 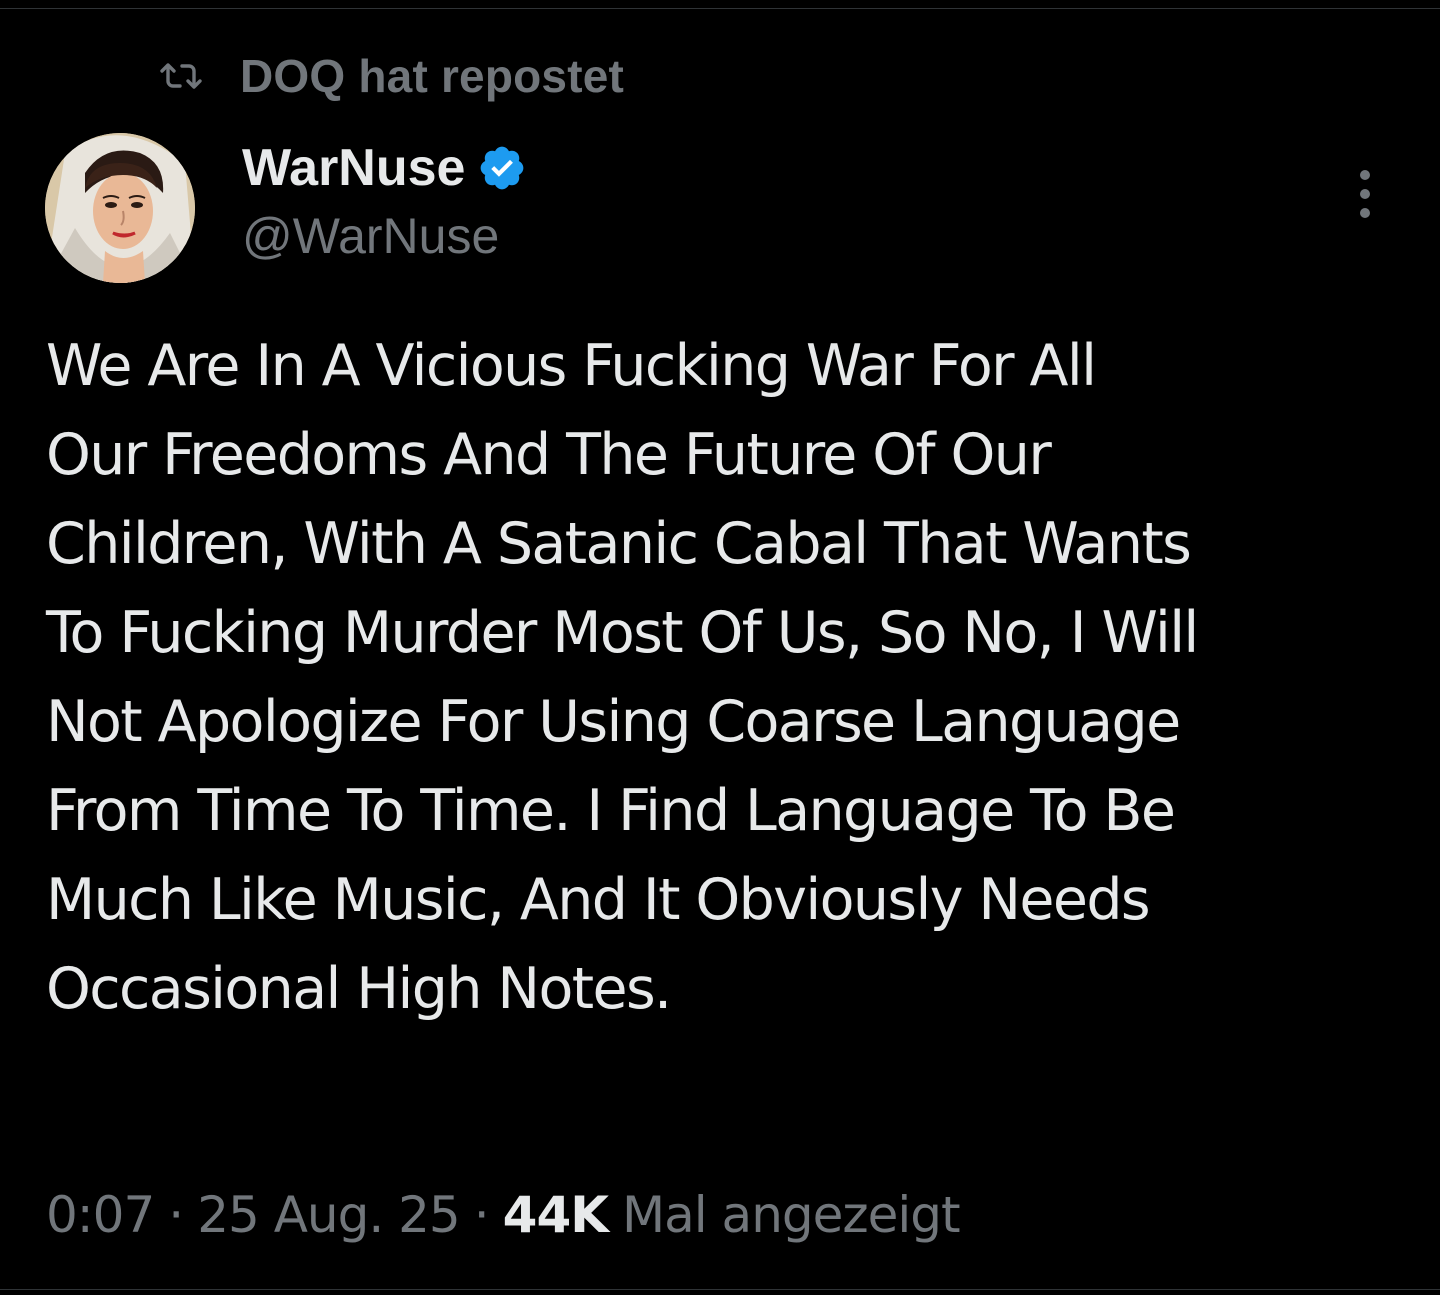 What do you see at coordinates (502, 168) in the screenshot?
I see `verified-badge-icon` at bounding box center [502, 168].